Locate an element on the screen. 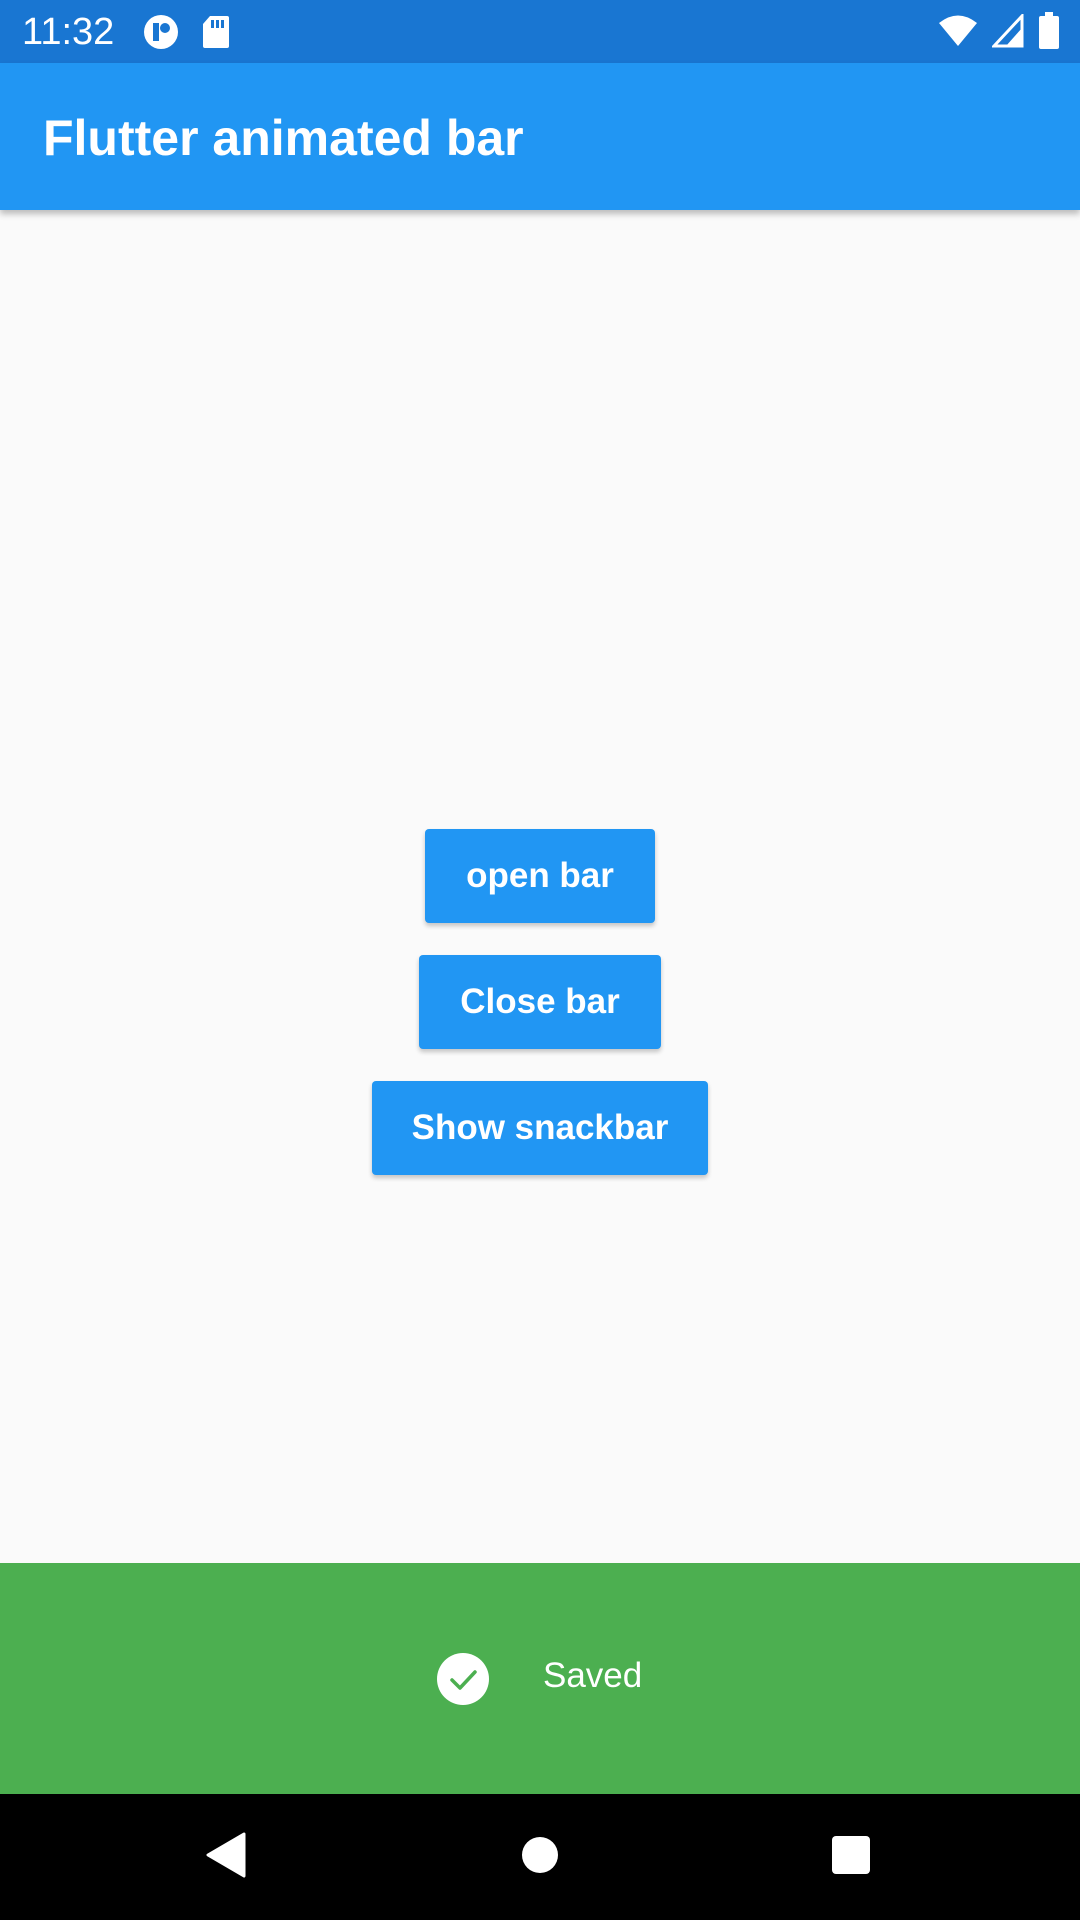  saved-bar: Saved is located at coordinates (540, 1678).